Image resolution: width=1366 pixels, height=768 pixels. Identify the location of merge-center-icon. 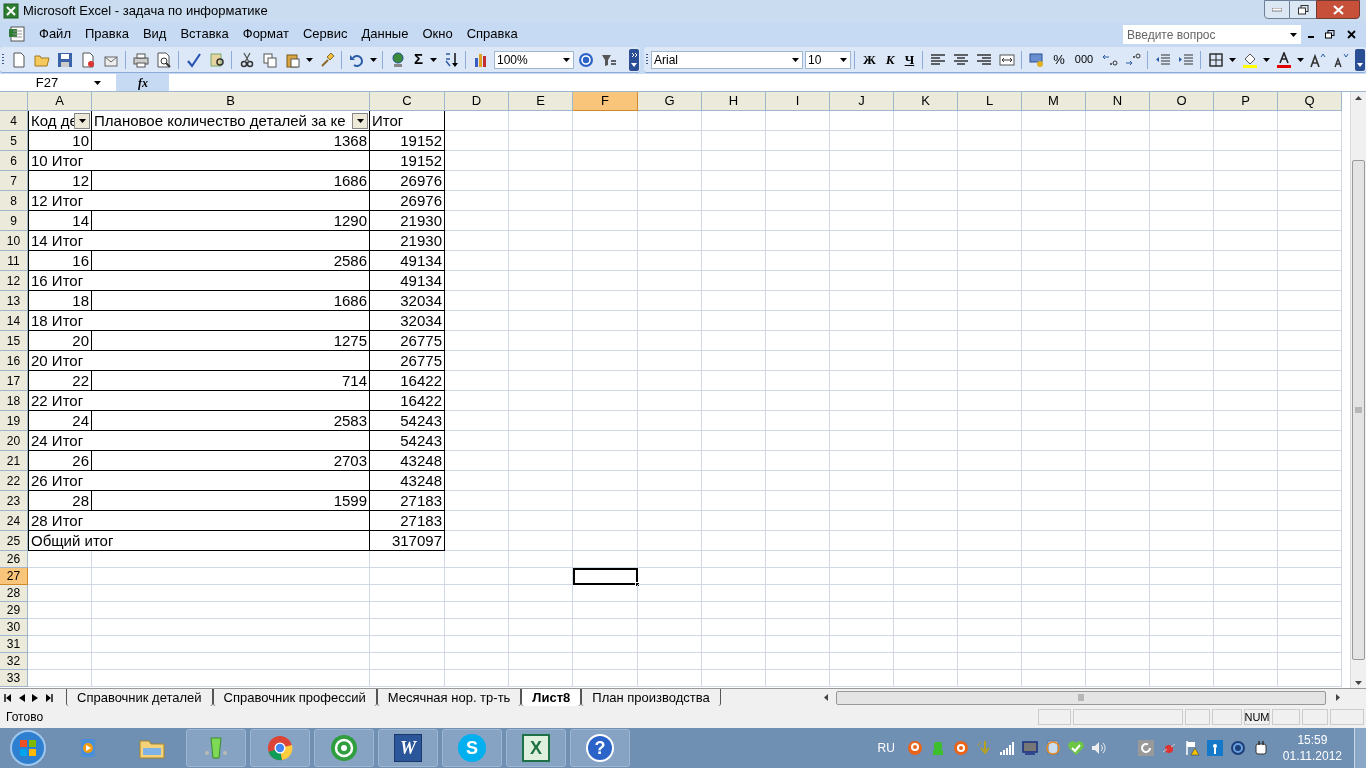
(1006, 59).